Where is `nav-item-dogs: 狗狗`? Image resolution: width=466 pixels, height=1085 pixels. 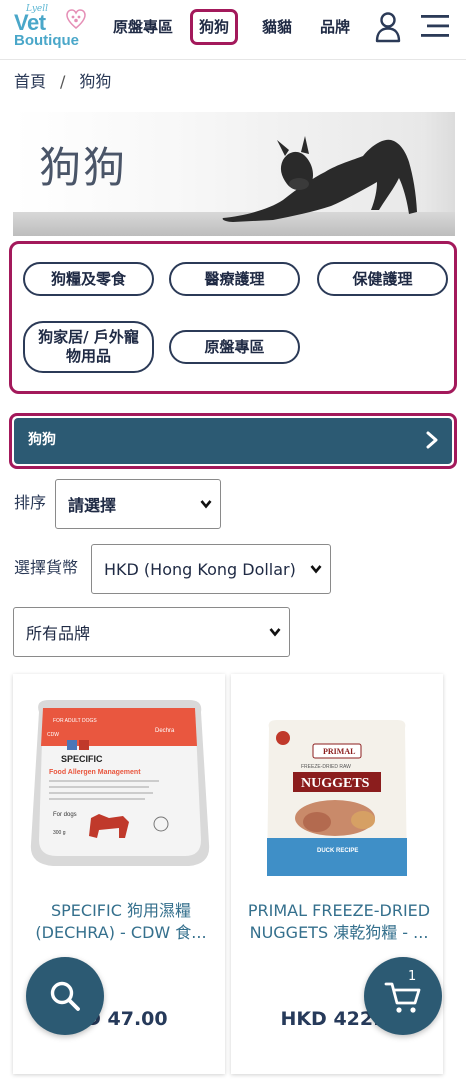 nav-item-dogs: 狗狗 is located at coordinates (214, 27).